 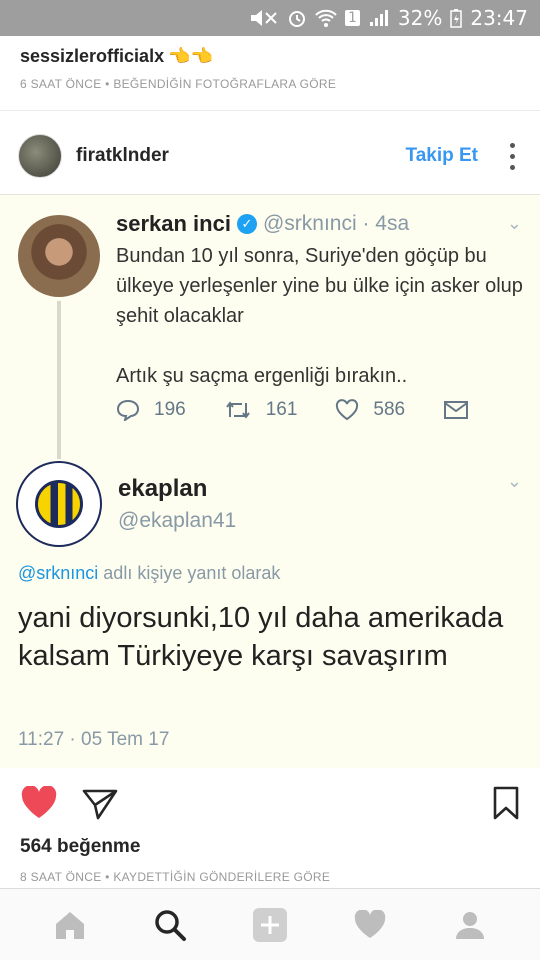 I want to click on share-plane-icon, so click(x=100, y=806).